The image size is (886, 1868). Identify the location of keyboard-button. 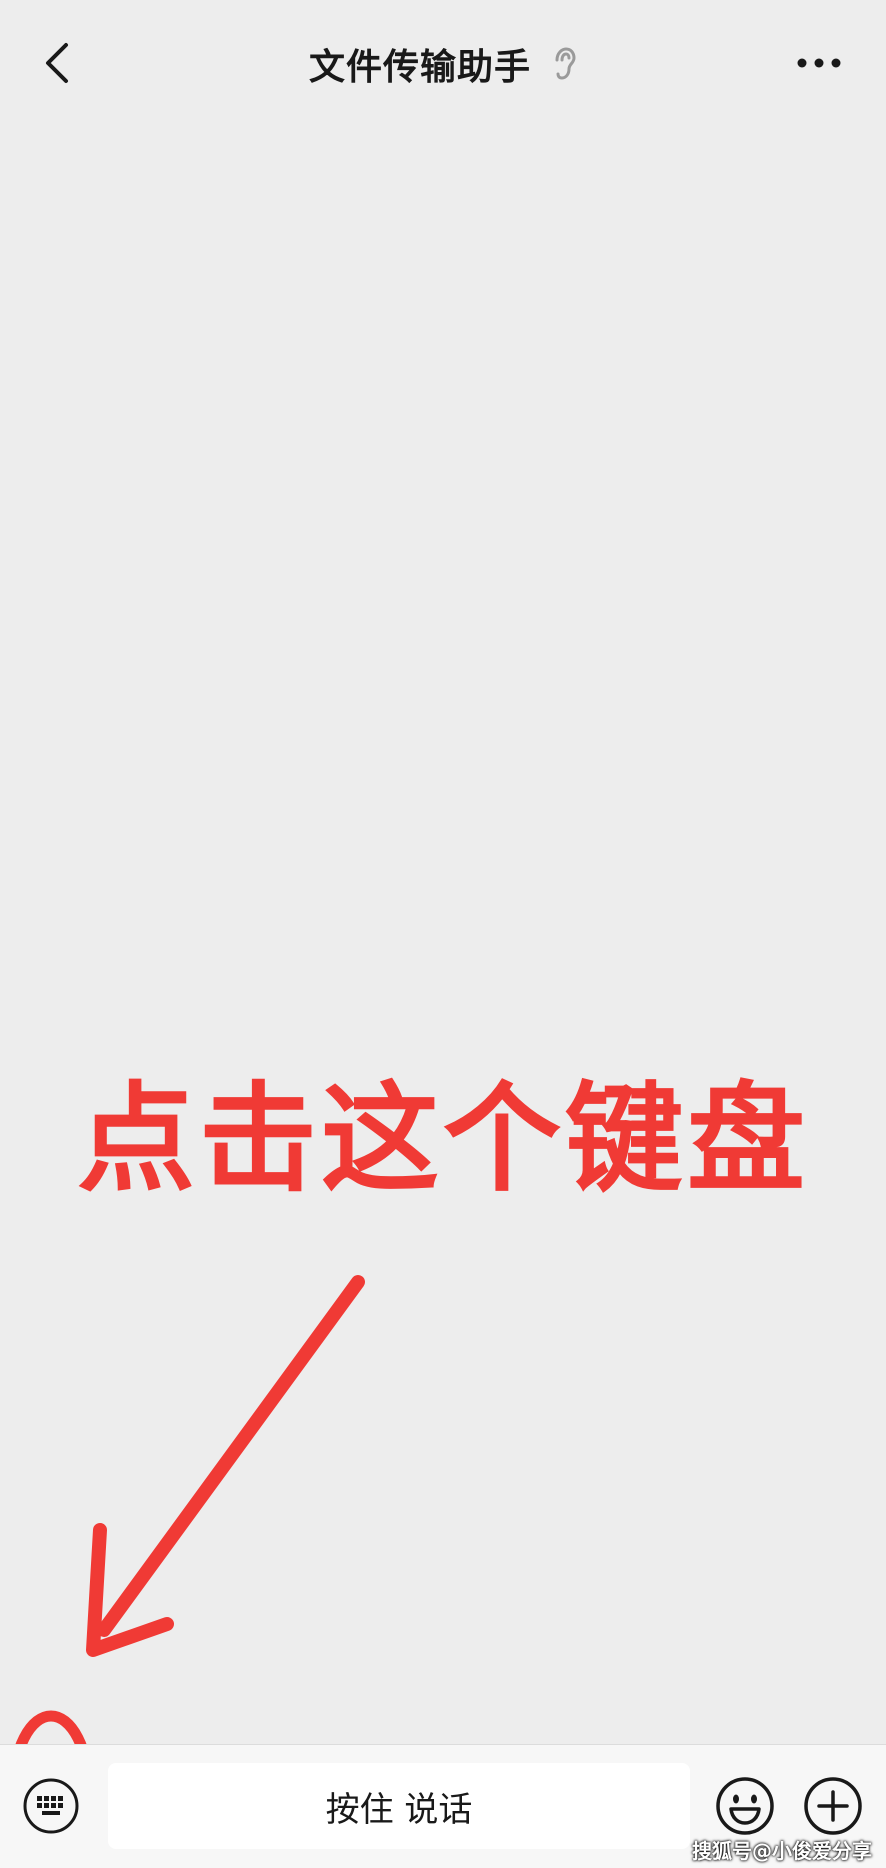
(51, 1806).